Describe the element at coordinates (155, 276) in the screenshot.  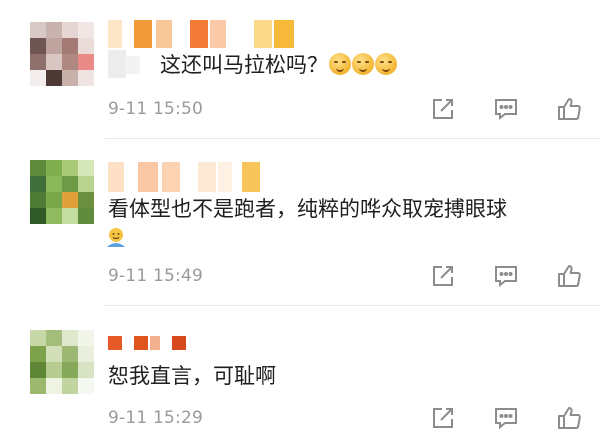
I see `comment-timestamp: 9-11 15:49` at that location.